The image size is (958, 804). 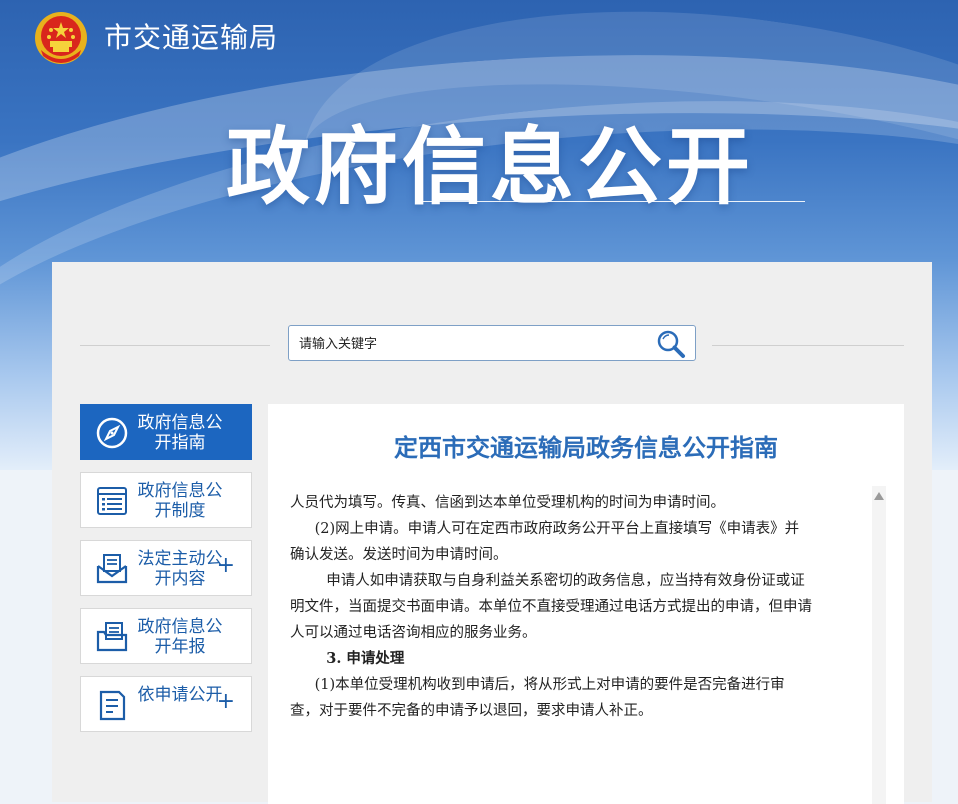 What do you see at coordinates (112, 569) in the screenshot?
I see `envelope-document-icon` at bounding box center [112, 569].